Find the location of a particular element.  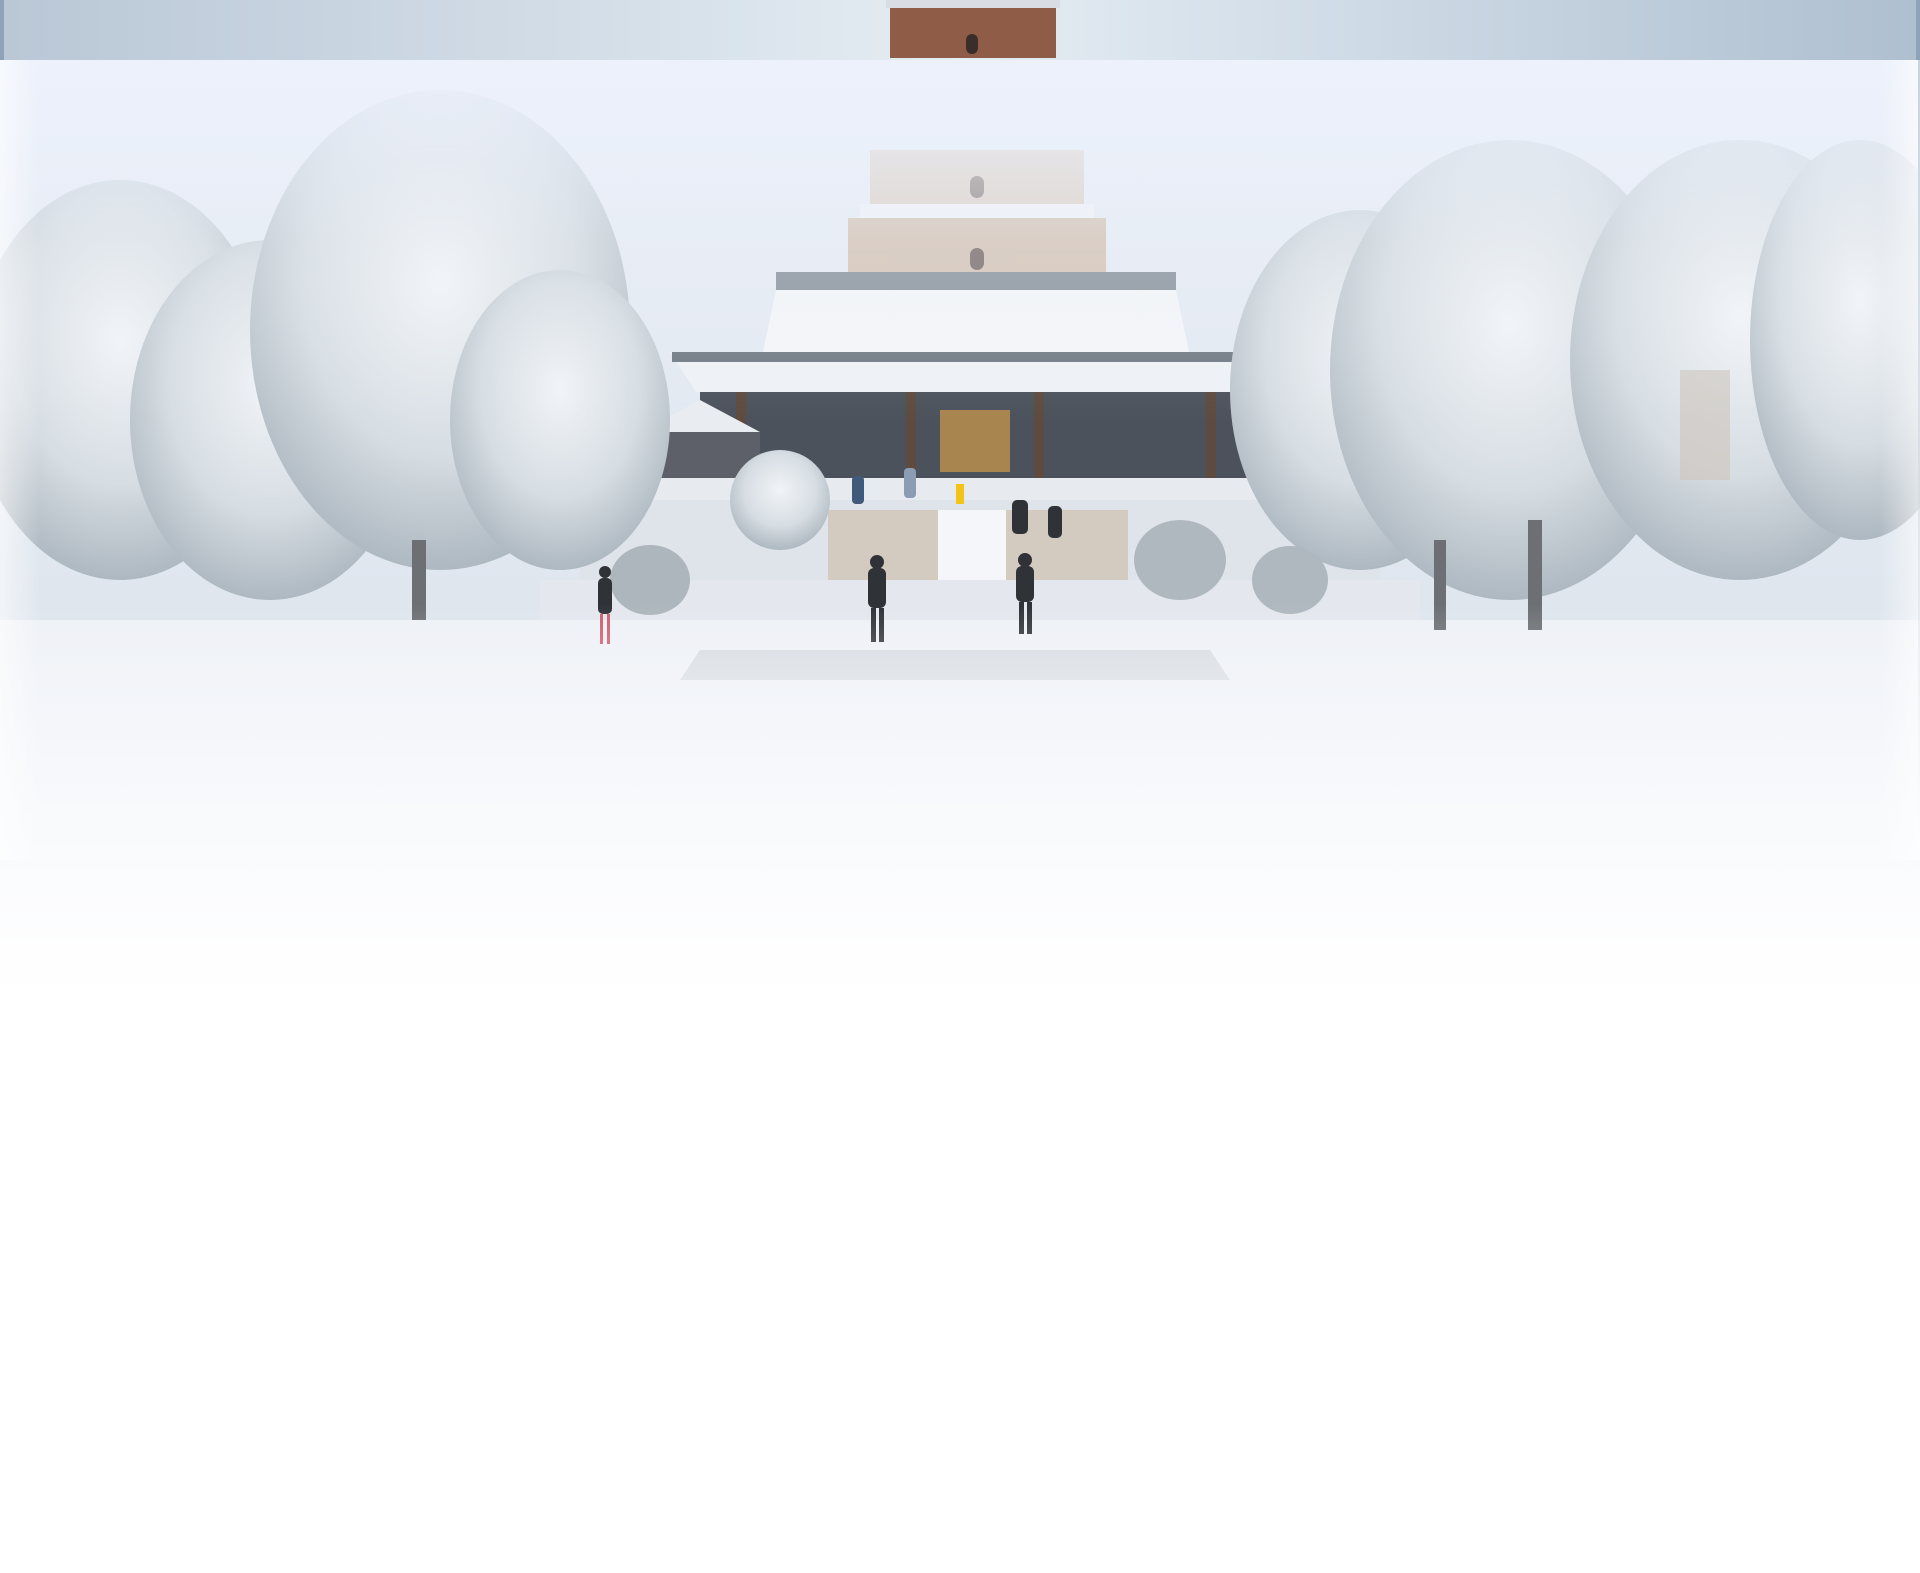

pagoda-body is located at coordinates (977, 211).